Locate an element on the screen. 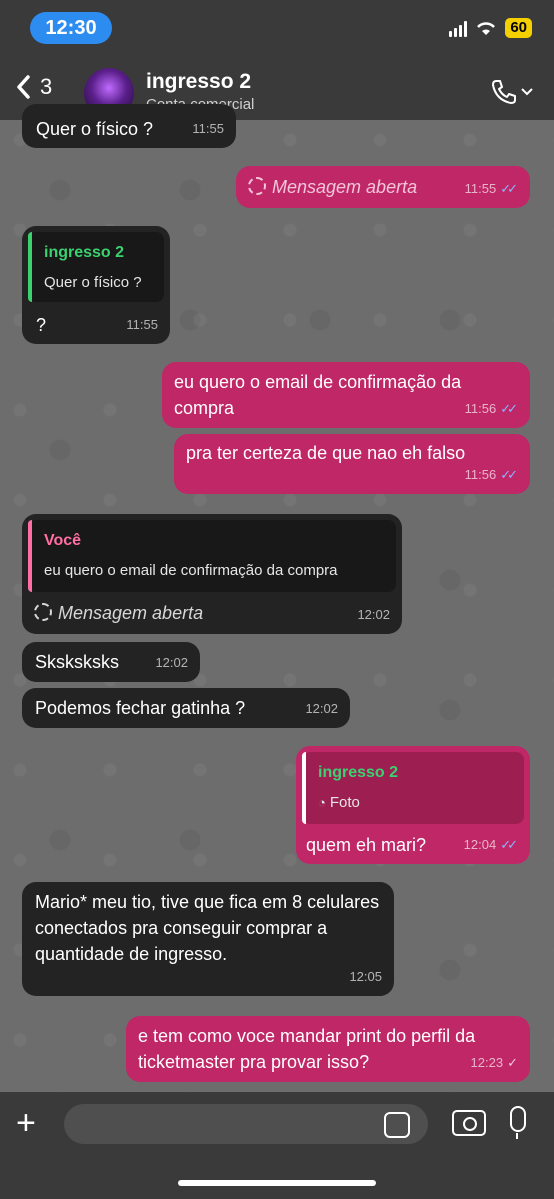  message-text: quem eh mari? is located at coordinates (366, 845).